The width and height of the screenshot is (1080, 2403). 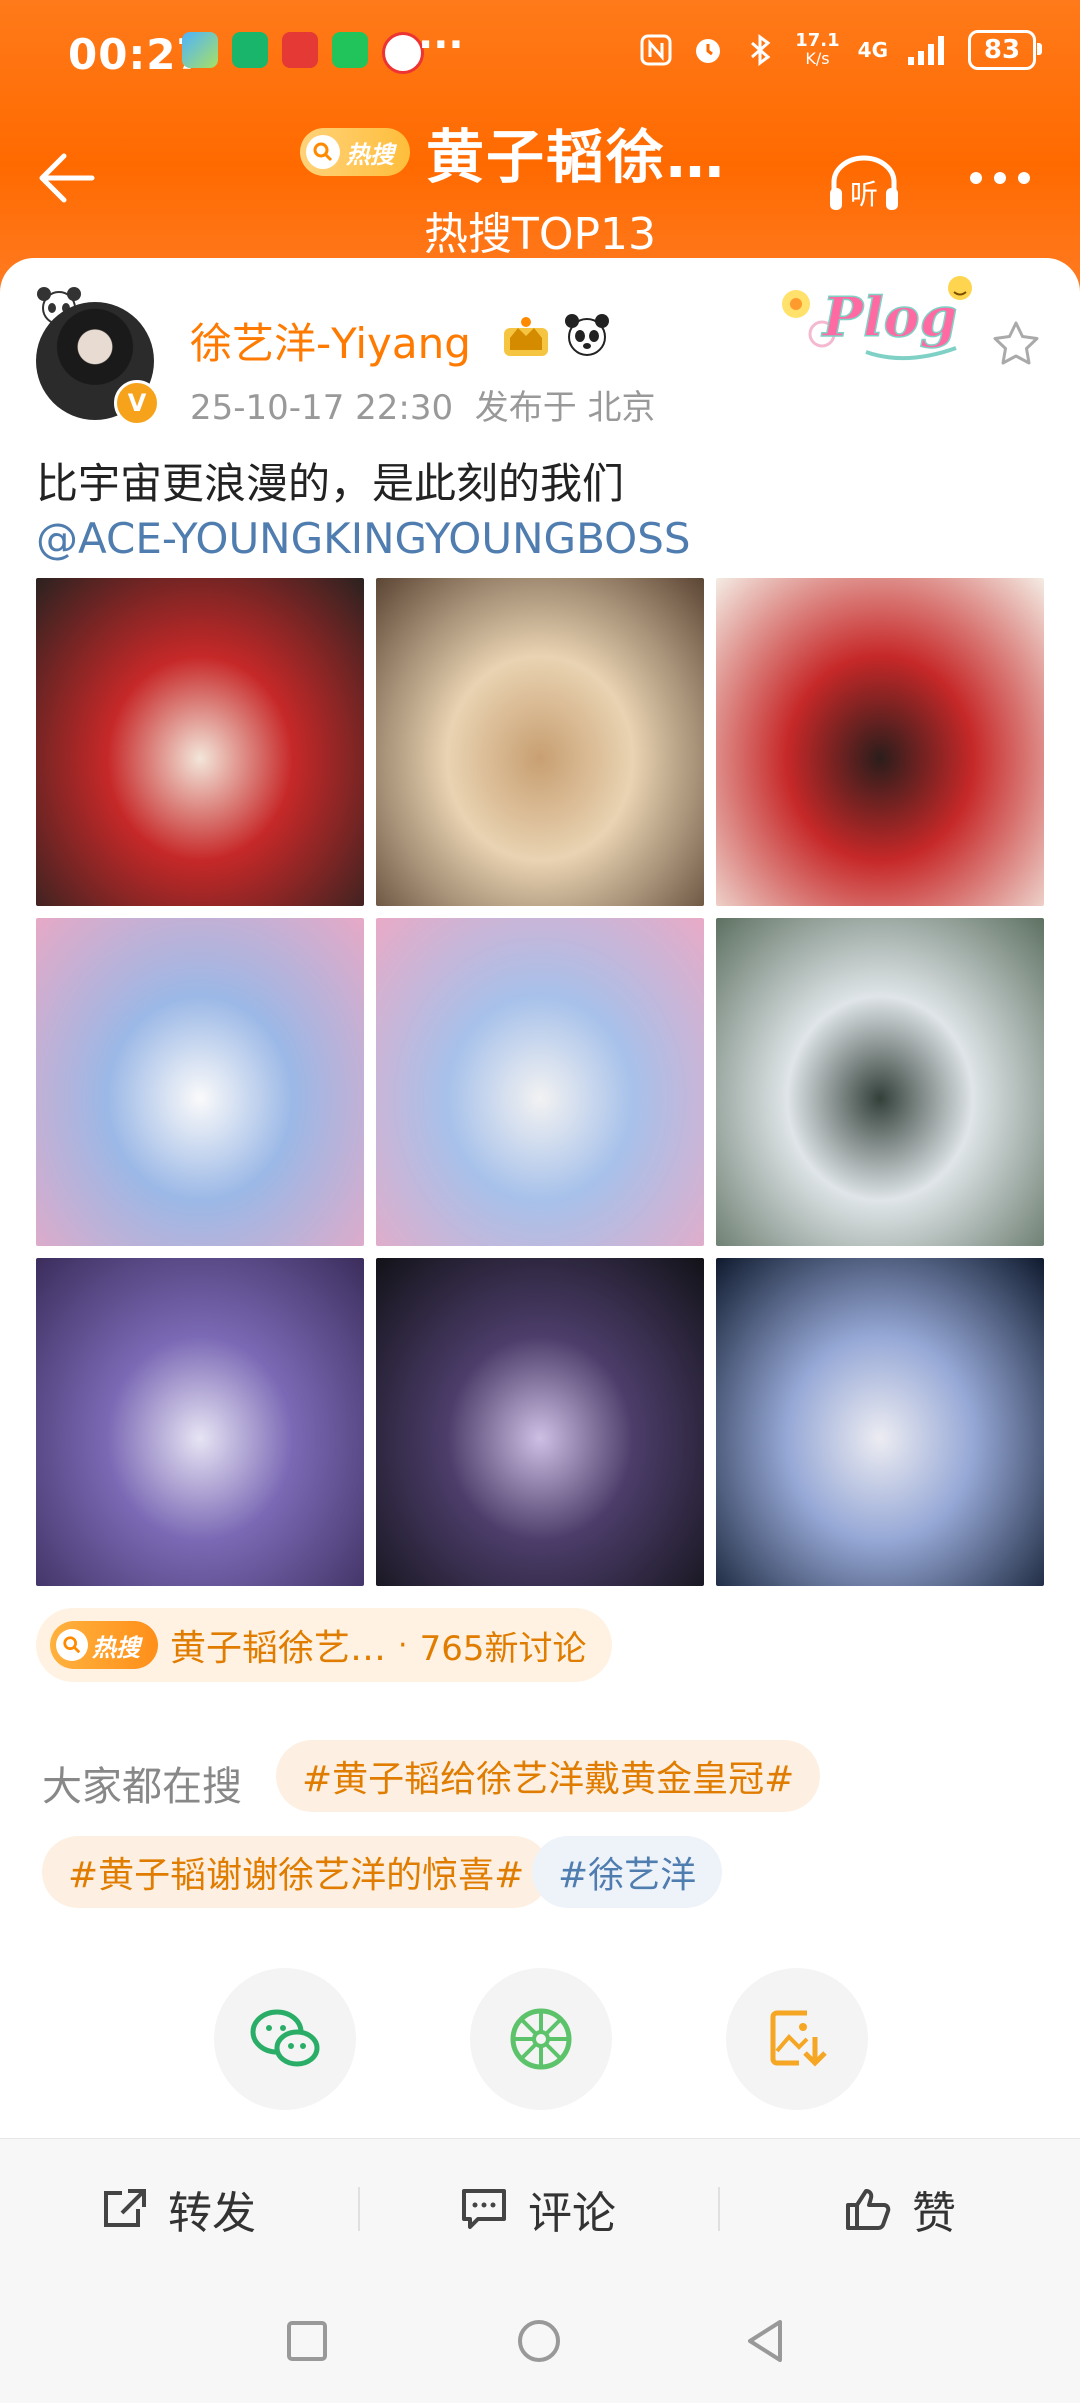 I want to click on comment-icon, so click(x=484, y=2209).